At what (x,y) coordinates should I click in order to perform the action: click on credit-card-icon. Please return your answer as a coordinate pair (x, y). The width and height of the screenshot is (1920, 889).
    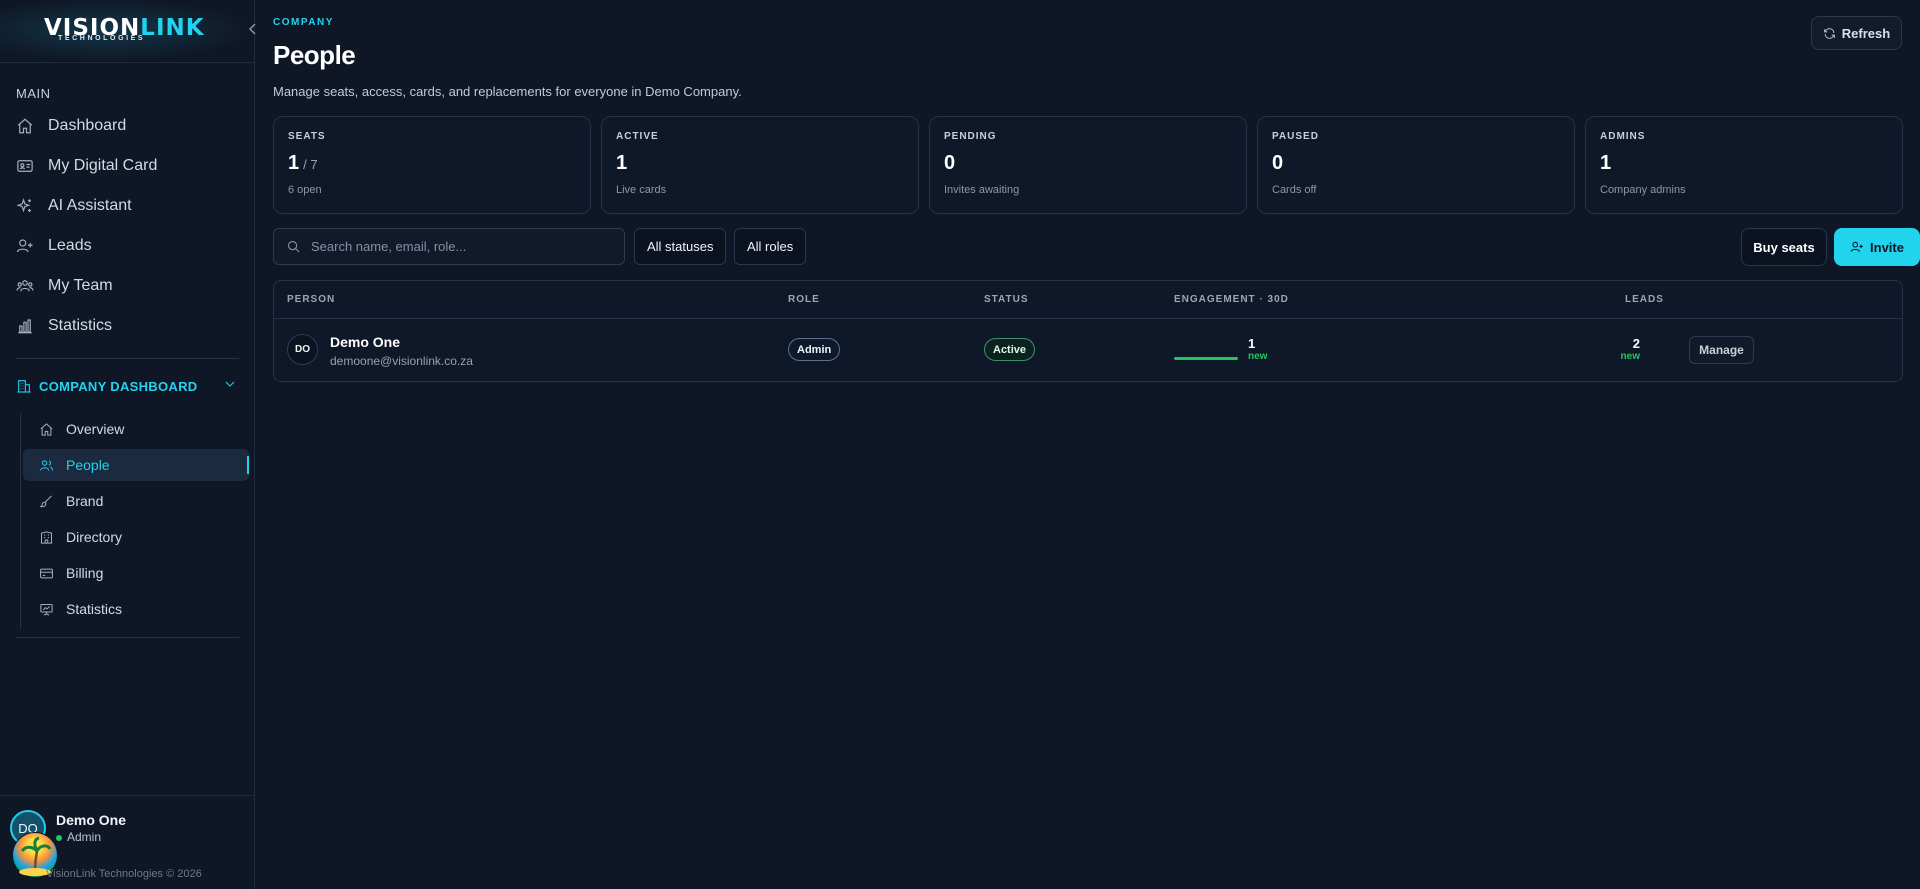
    Looking at the image, I should click on (46, 573).